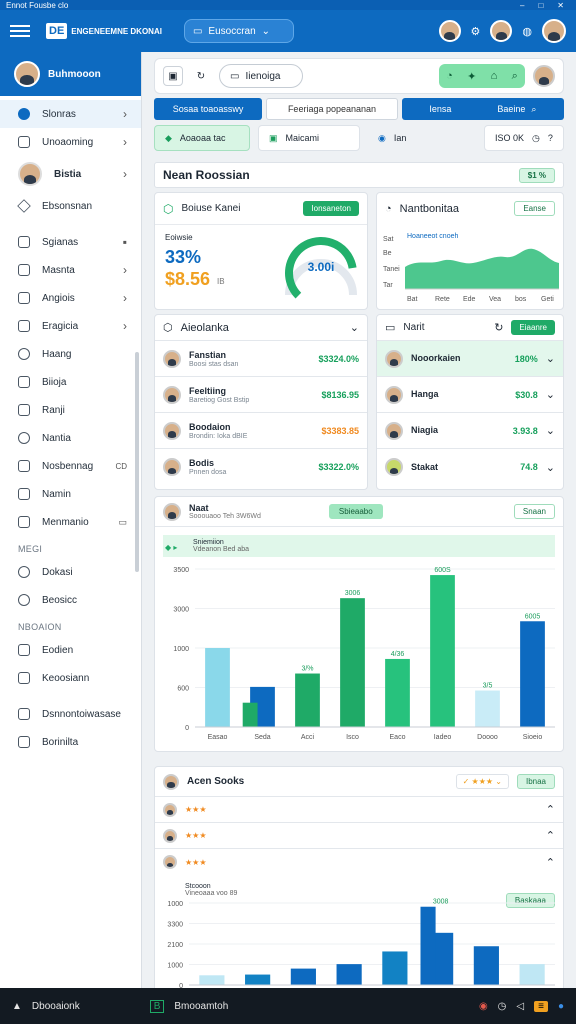  What do you see at coordinates (476, 31) in the screenshot?
I see `gear-icon: ⚙` at bounding box center [476, 31].